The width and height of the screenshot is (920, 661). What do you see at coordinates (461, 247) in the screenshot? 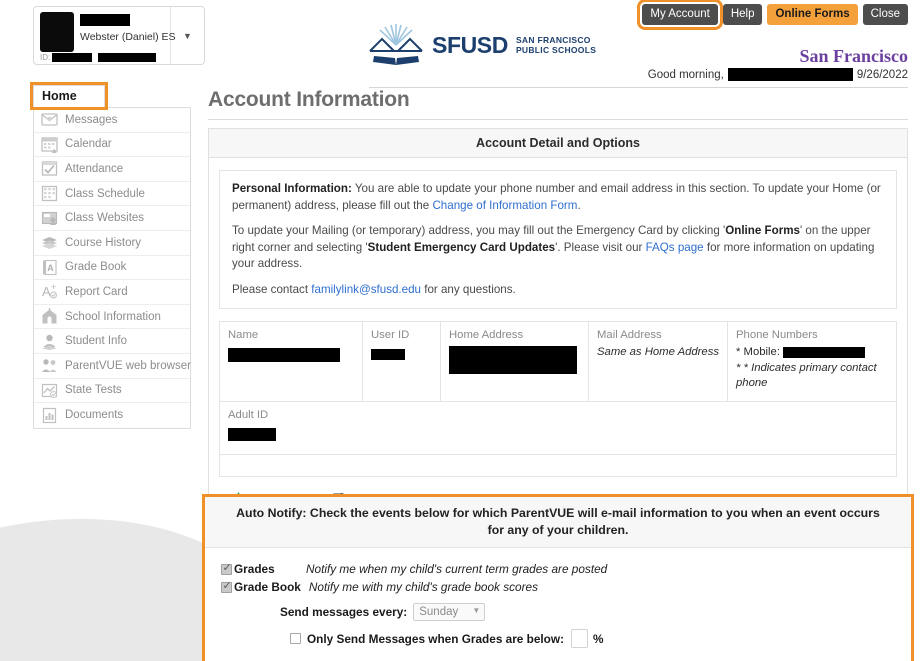
I see `emergency-card-emphasis: Student Emergency Card Updates` at bounding box center [461, 247].